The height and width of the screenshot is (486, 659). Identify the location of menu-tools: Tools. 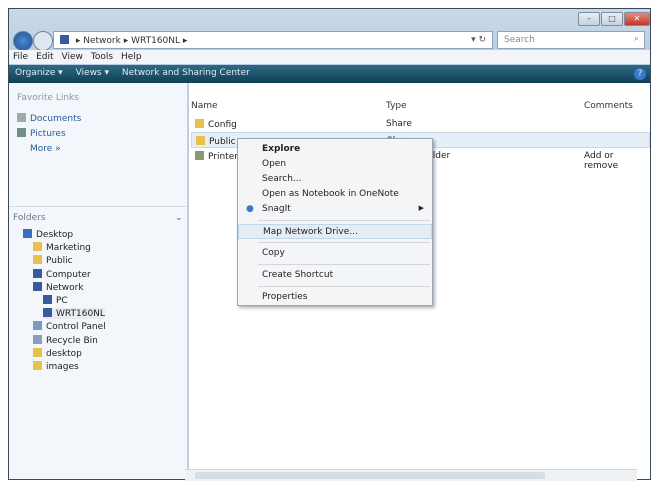
(102, 57).